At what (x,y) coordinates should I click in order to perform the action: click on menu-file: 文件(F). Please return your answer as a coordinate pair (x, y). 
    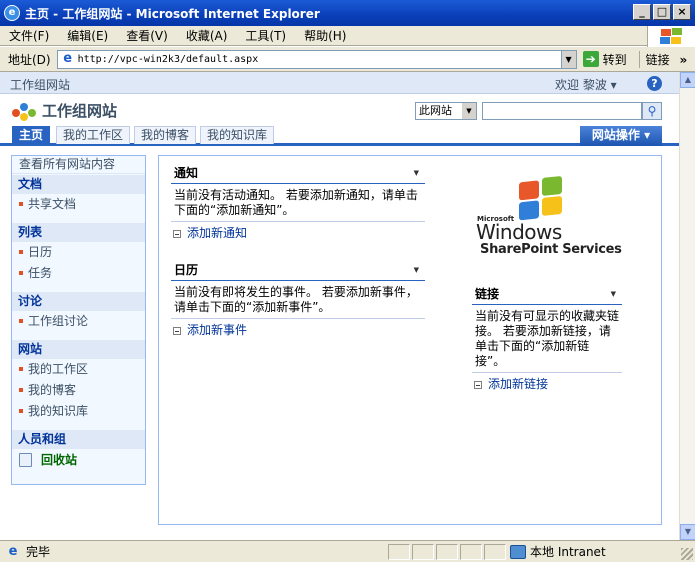
    Looking at the image, I should click on (29, 36).